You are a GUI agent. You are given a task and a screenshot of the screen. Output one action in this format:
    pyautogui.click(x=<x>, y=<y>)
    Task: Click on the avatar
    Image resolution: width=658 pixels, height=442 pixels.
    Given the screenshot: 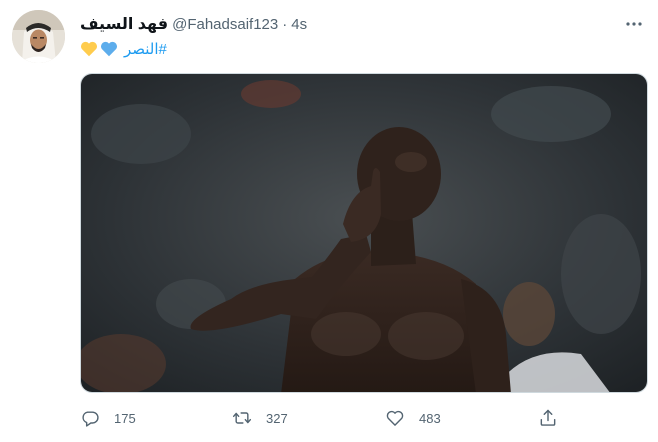 What is the action you would take?
    pyautogui.click(x=38, y=36)
    